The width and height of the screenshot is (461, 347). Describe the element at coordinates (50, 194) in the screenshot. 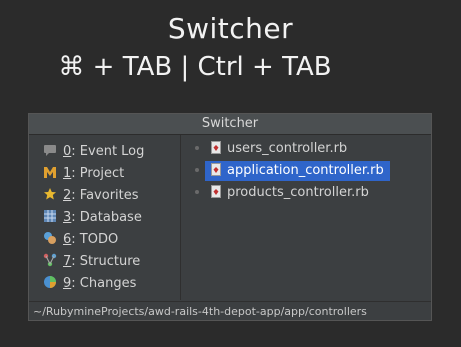

I see `favorites-icon` at that location.